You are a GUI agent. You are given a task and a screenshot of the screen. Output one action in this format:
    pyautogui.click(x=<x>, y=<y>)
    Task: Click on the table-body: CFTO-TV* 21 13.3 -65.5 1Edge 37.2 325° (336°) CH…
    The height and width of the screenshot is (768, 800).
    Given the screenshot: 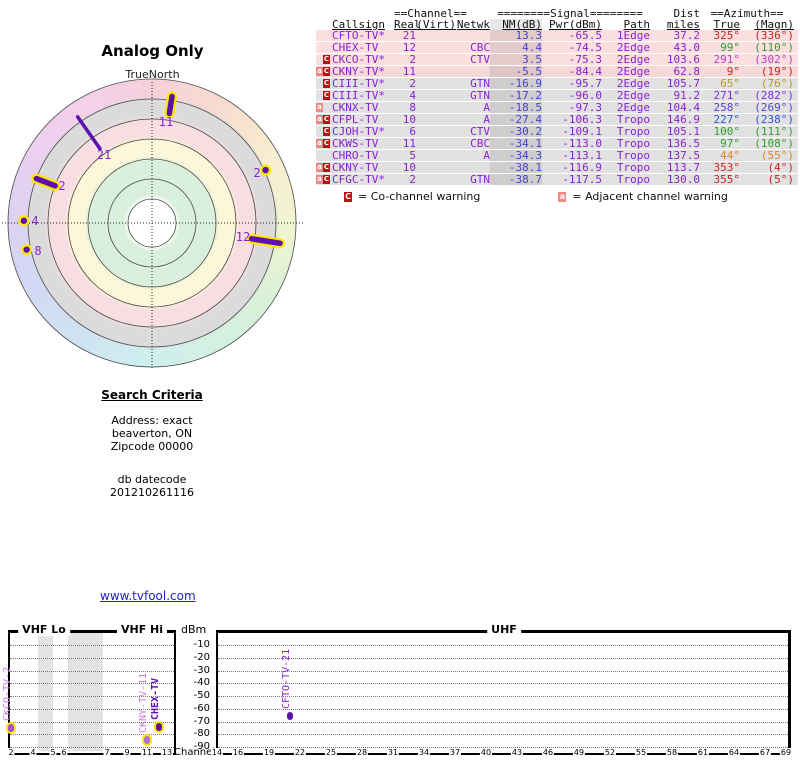 What is the action you would take?
    pyautogui.click(x=557, y=108)
    